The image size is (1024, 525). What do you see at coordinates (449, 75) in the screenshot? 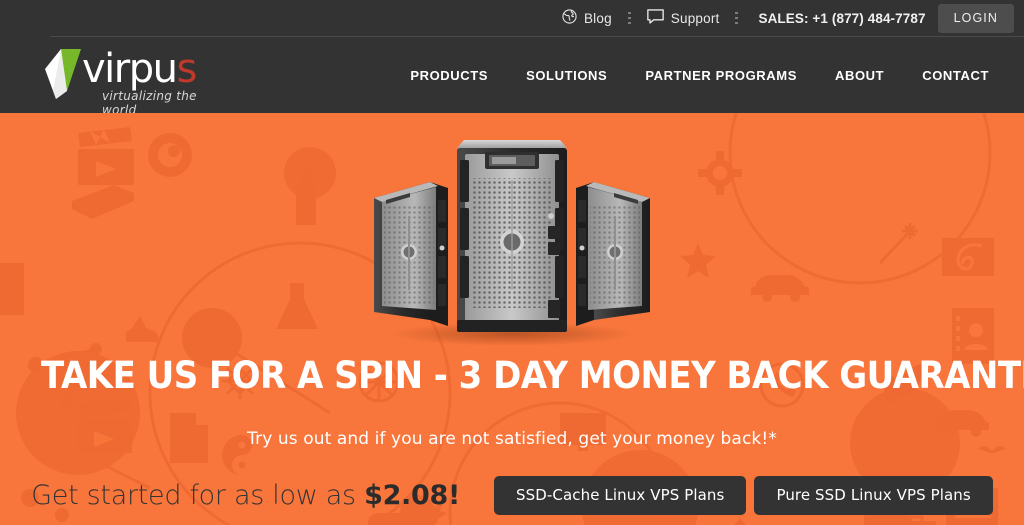
I see `nav-item-products: PRODUCTS` at bounding box center [449, 75].